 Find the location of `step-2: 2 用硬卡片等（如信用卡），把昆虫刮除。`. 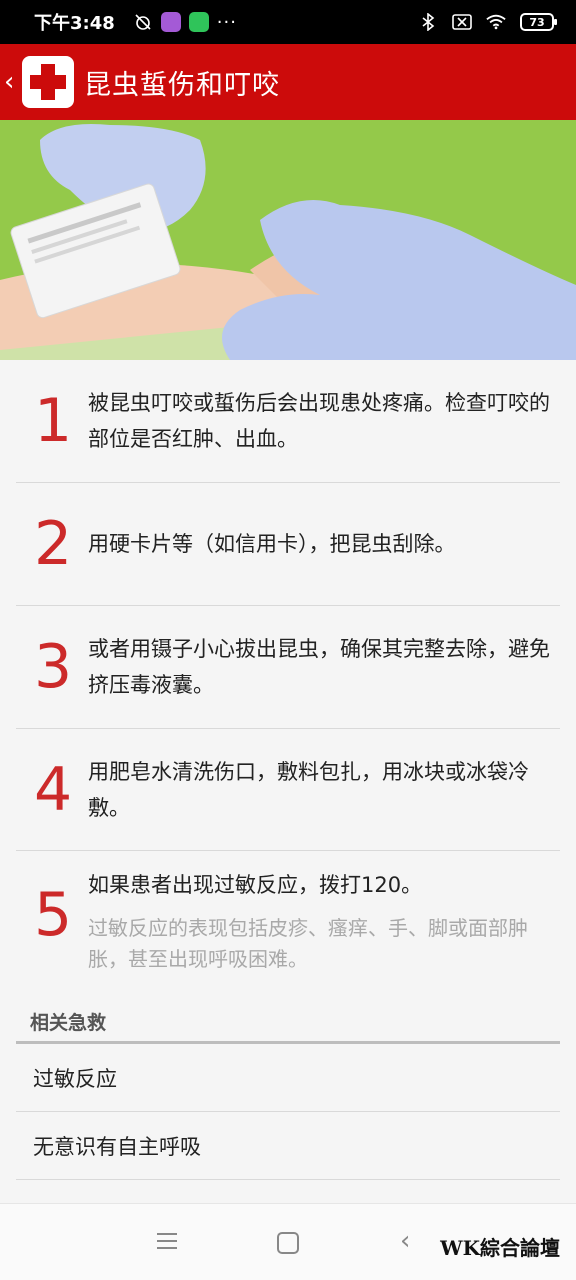

step-2: 2 用硬卡片等（如信用卡），把昆虫刮除。 is located at coordinates (288, 544).